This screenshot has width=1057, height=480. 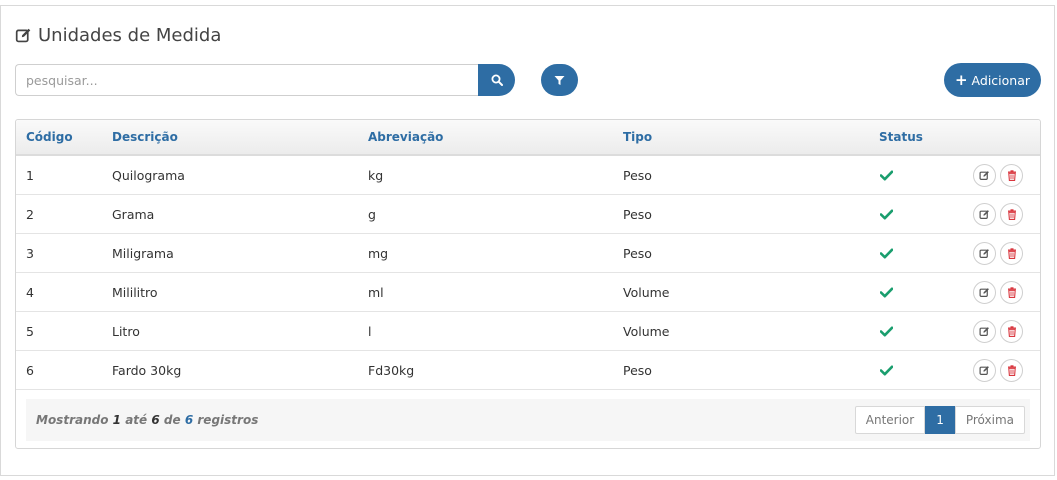 I want to click on pagination-page-current: 1, so click(x=940, y=420).